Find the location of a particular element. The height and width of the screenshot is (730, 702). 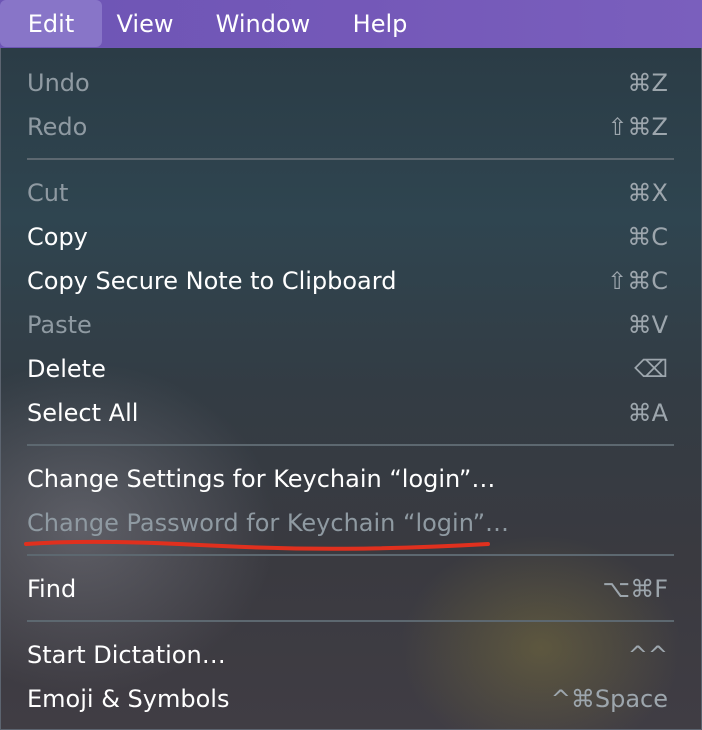

menu-item-shortcut: ⌘Z is located at coordinates (647, 83).